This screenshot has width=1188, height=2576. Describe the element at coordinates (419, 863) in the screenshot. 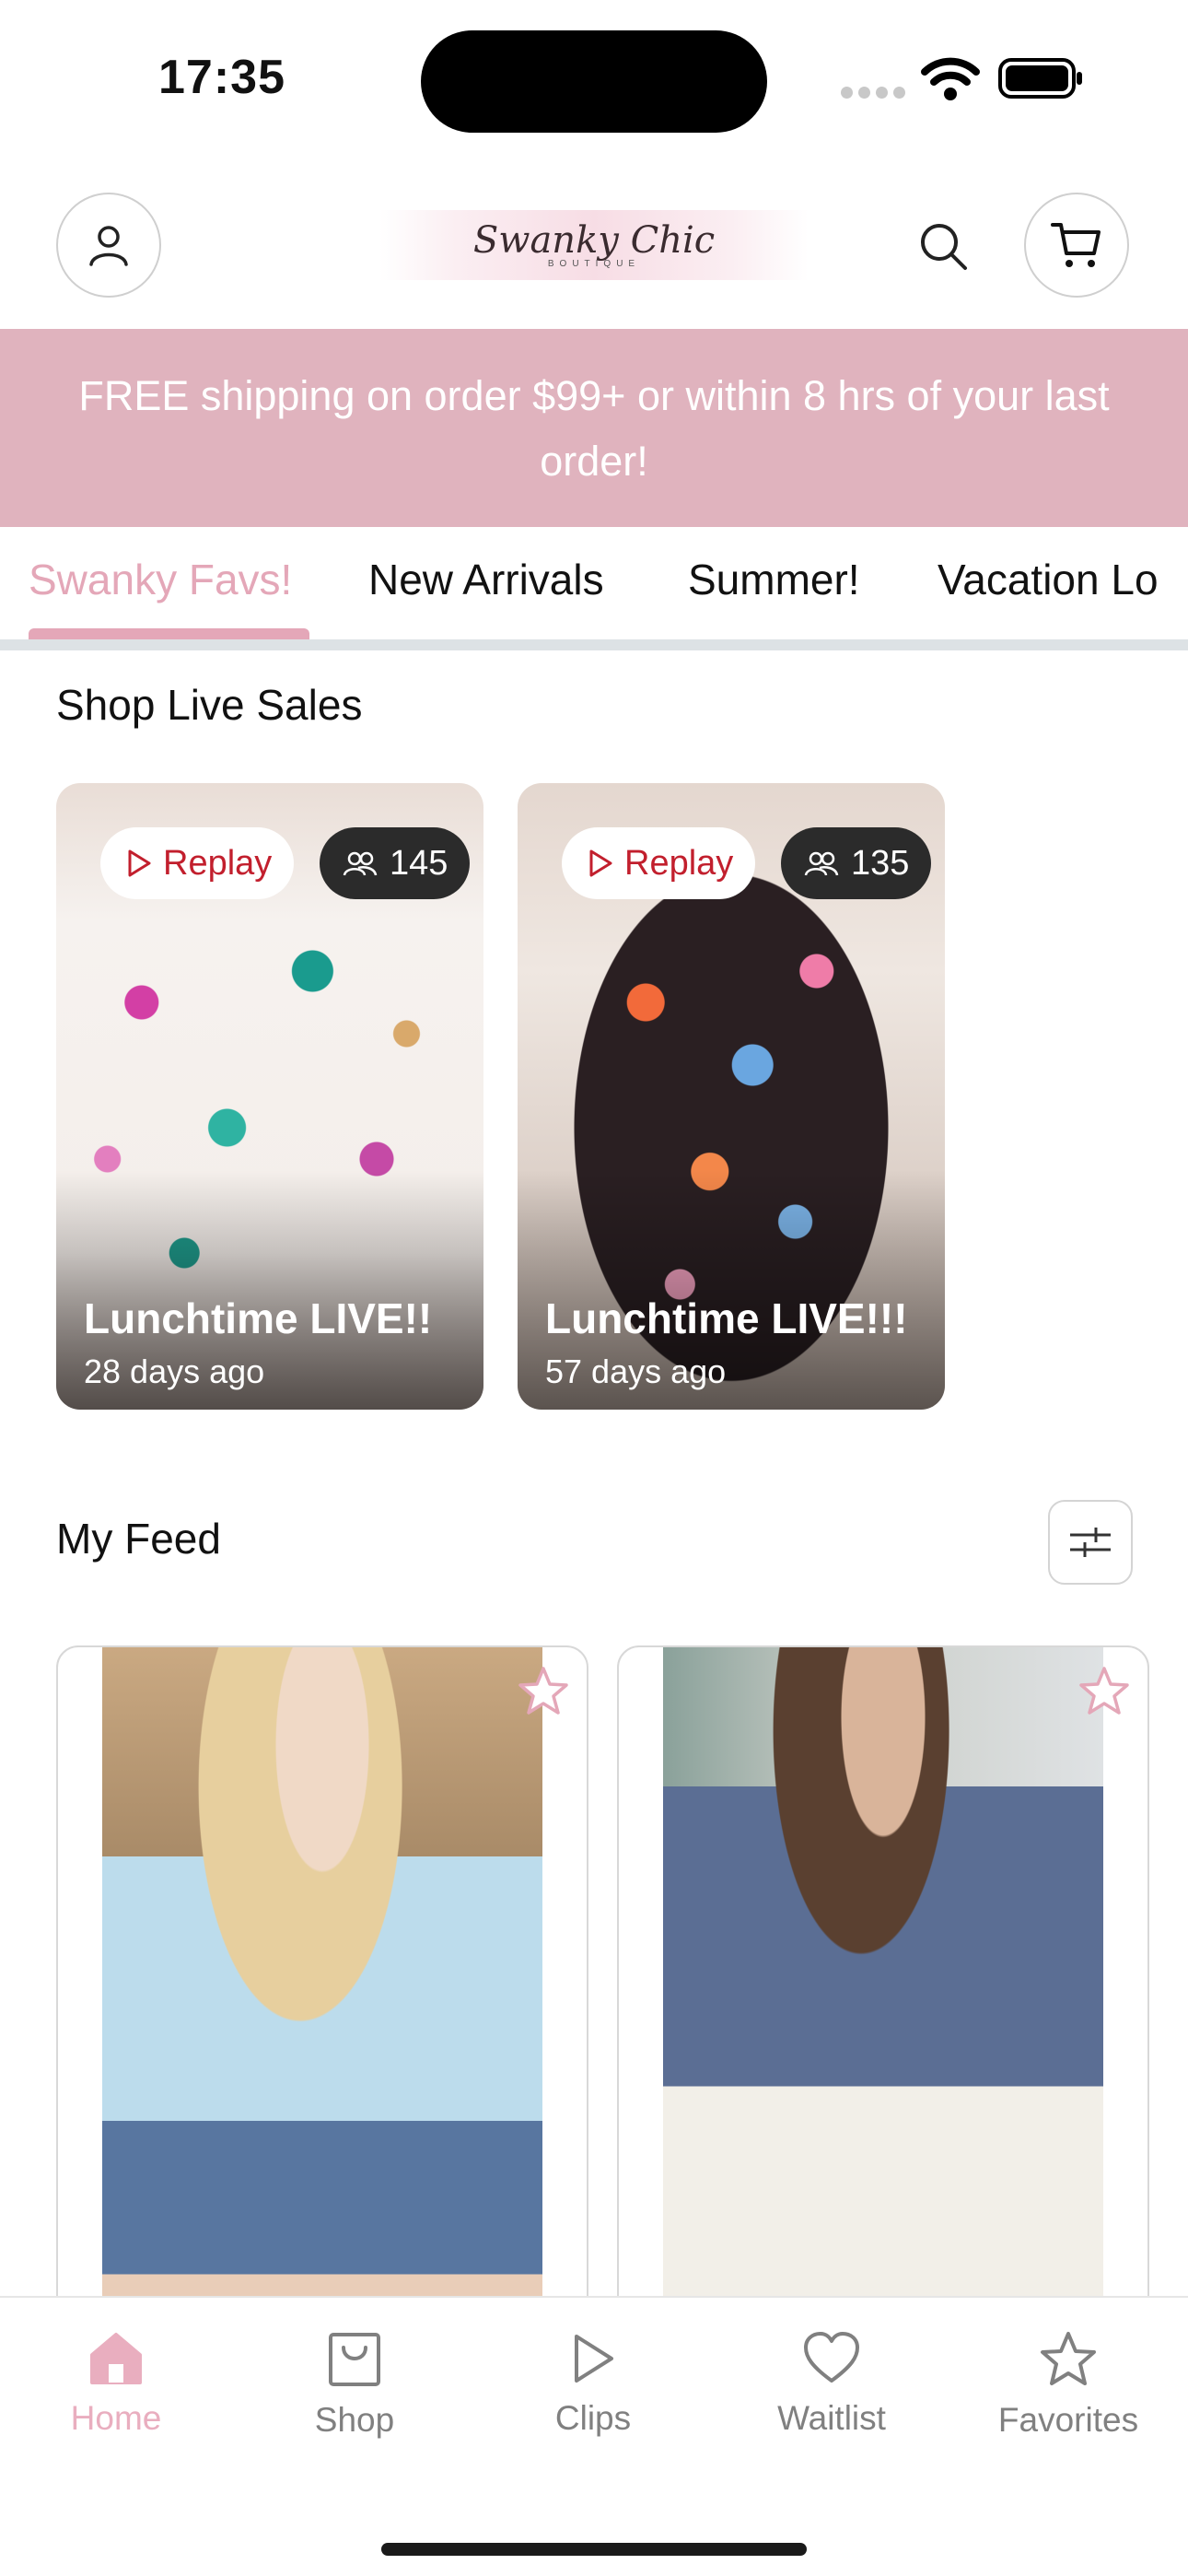

I see `viewer-count: 145` at that location.